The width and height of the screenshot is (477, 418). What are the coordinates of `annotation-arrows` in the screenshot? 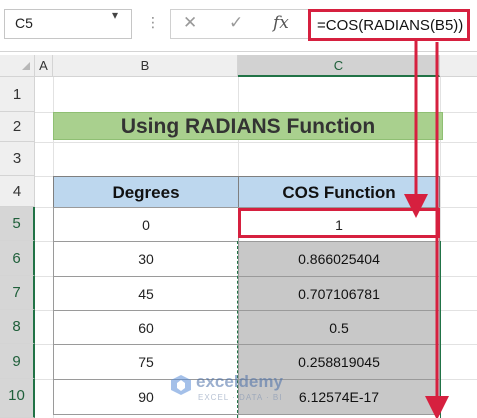 It's located at (426, 229).